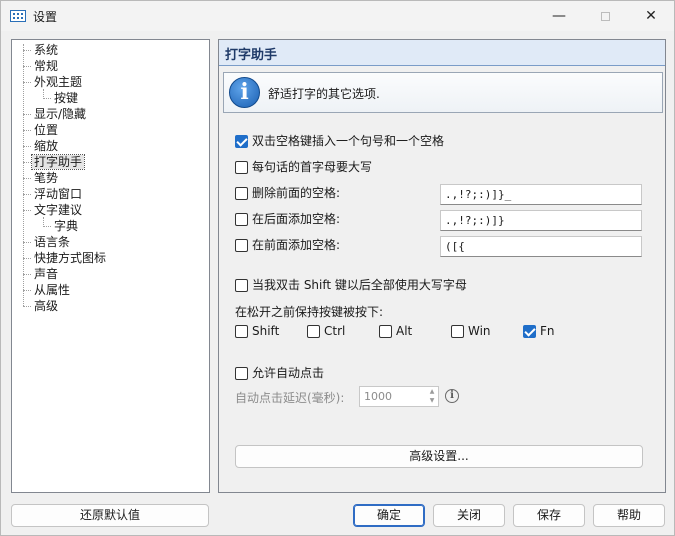 The width and height of the screenshot is (675, 536). I want to click on tree-item-label: 文字建议, so click(58, 210).